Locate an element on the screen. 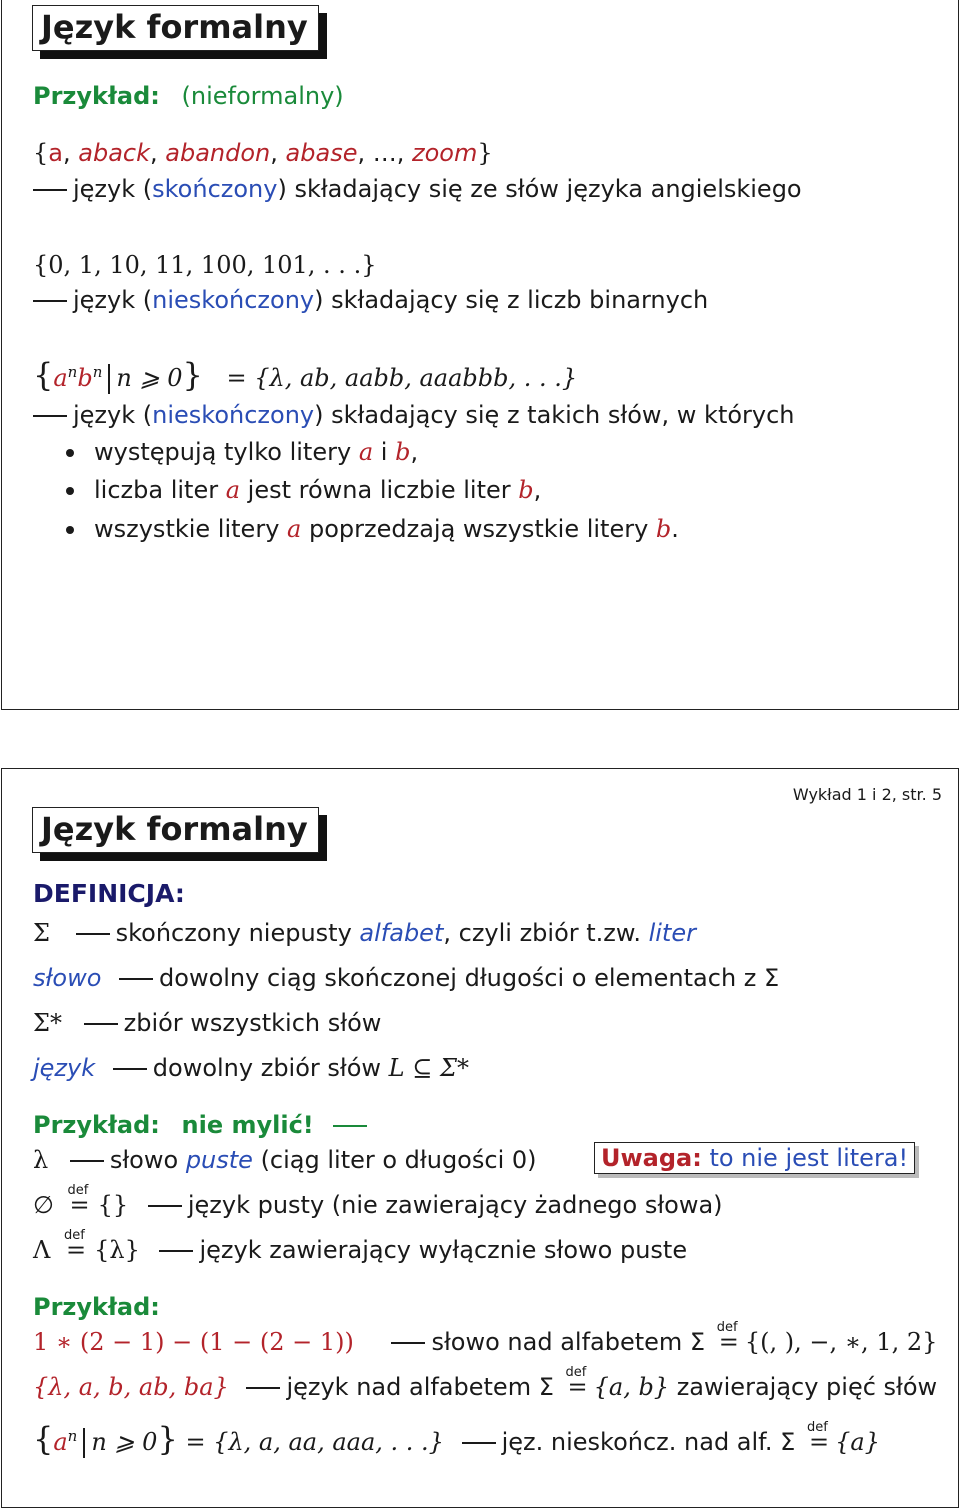  example-heading-2: Przykład: is located at coordinates (96, 1307).